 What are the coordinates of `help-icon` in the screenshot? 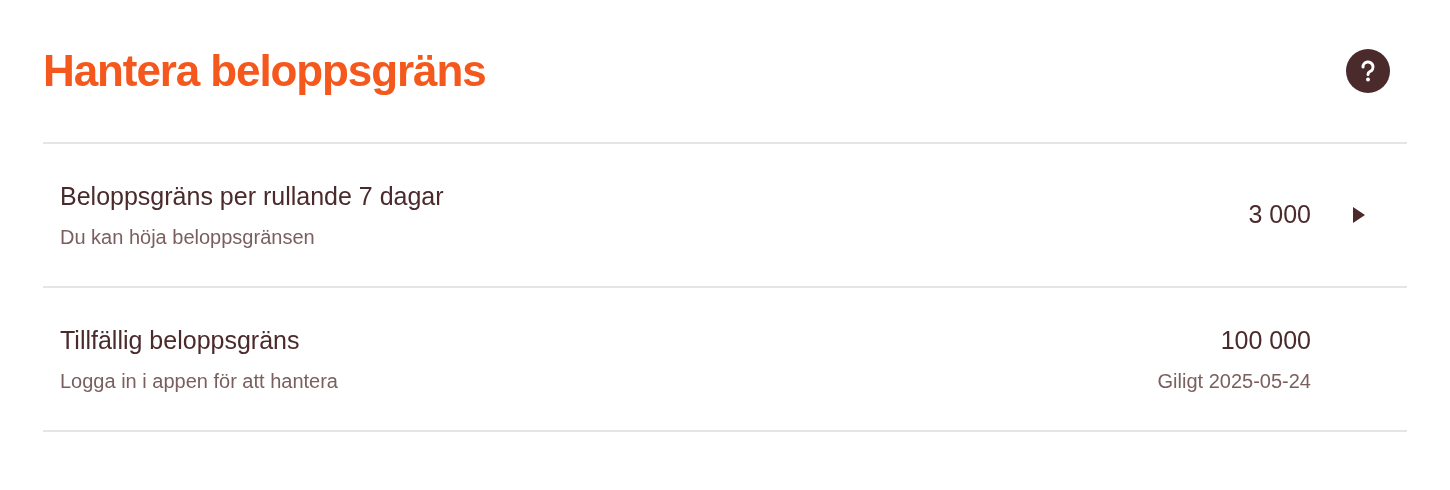 It's located at (1368, 71).